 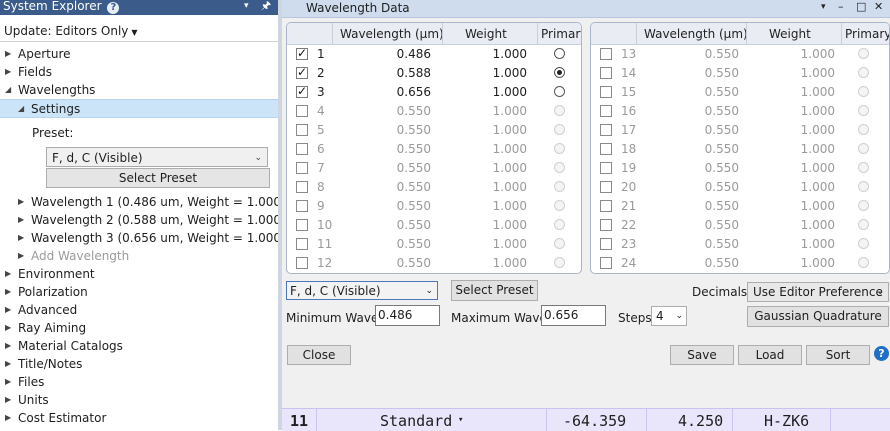 What do you see at coordinates (139, 418) in the screenshot?
I see `tree-item: ▶ Cost Estimator` at bounding box center [139, 418].